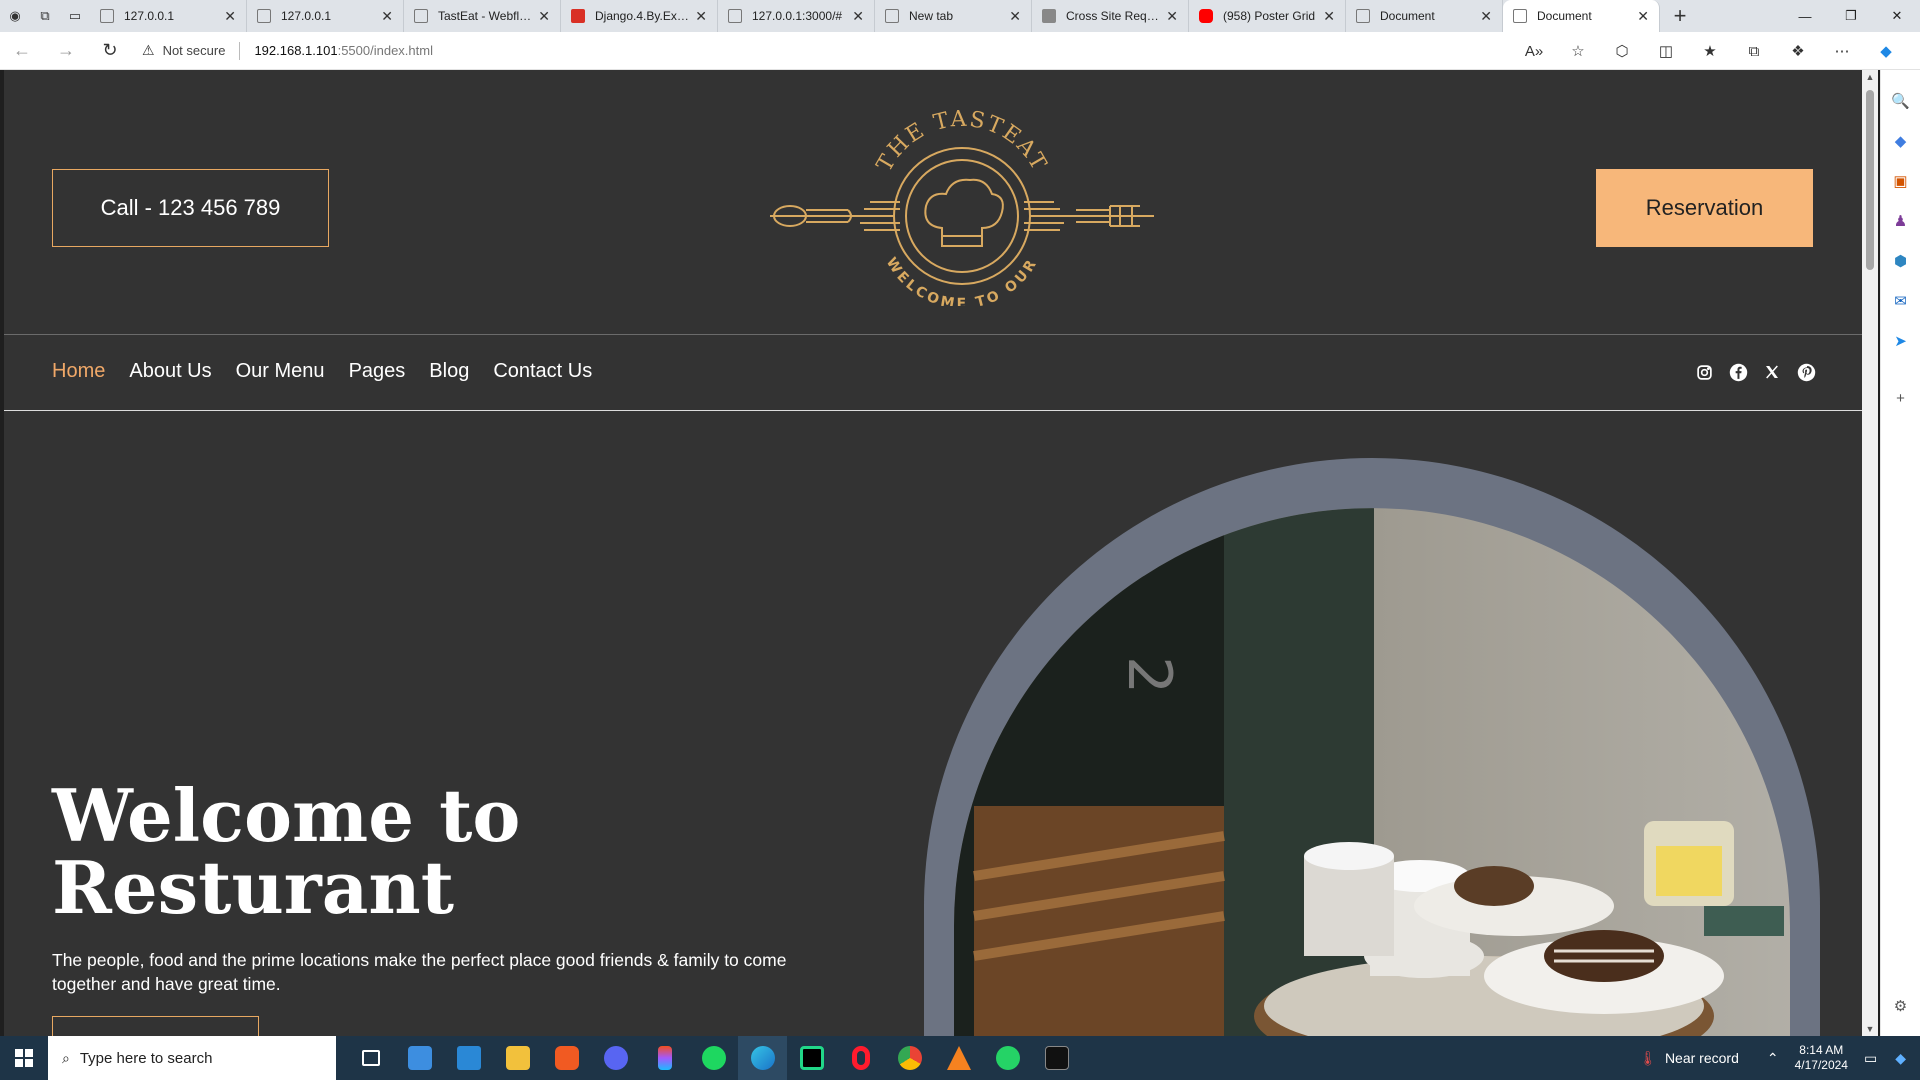 The width and height of the screenshot is (1920, 1080). What do you see at coordinates (1900, 1058) in the screenshot?
I see `copilot-taskbar-icon: ◆` at bounding box center [1900, 1058].